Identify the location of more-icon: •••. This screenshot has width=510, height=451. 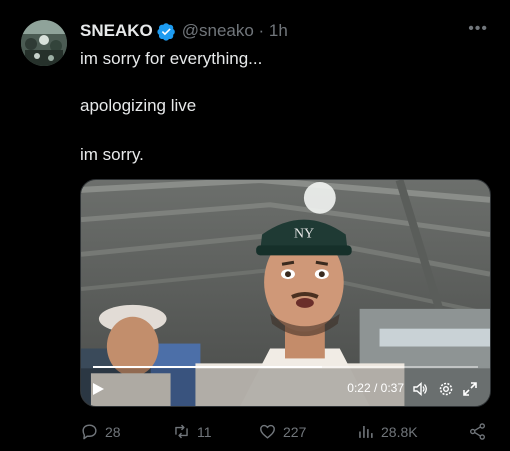
(478, 29).